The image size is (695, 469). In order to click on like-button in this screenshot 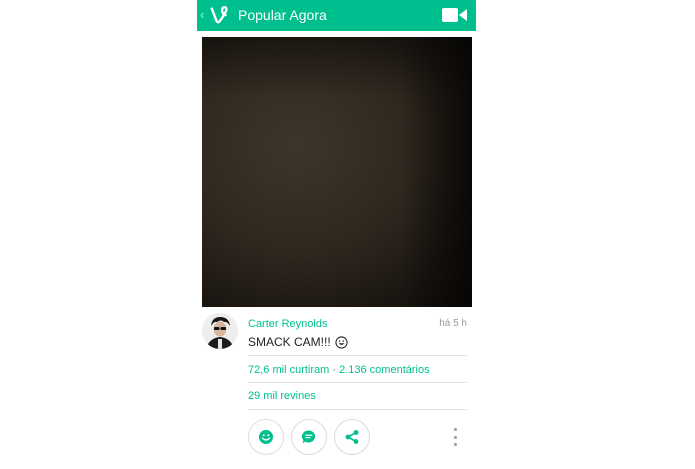, I will do `click(266, 437)`.